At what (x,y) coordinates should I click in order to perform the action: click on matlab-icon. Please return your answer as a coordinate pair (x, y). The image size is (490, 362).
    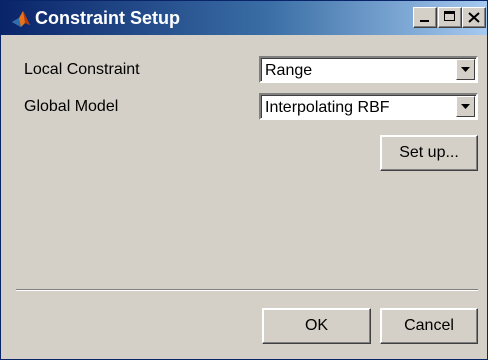
    Looking at the image, I should click on (21, 19).